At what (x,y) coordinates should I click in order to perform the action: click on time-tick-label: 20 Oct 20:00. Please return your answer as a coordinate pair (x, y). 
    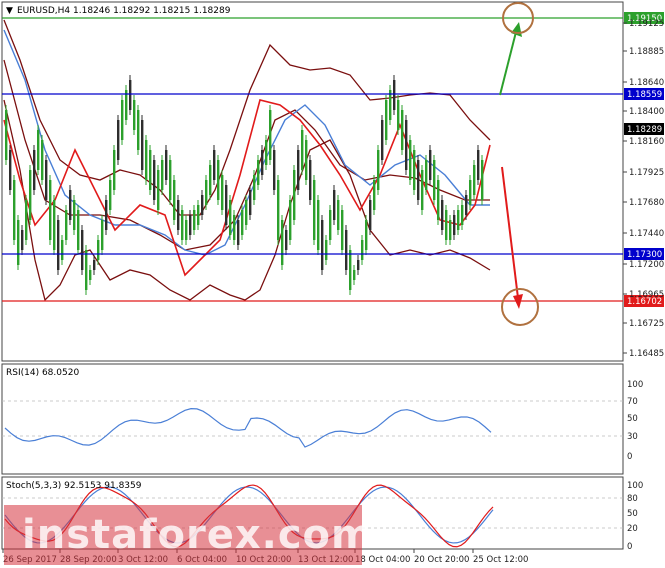
    Looking at the image, I should click on (441, 560).